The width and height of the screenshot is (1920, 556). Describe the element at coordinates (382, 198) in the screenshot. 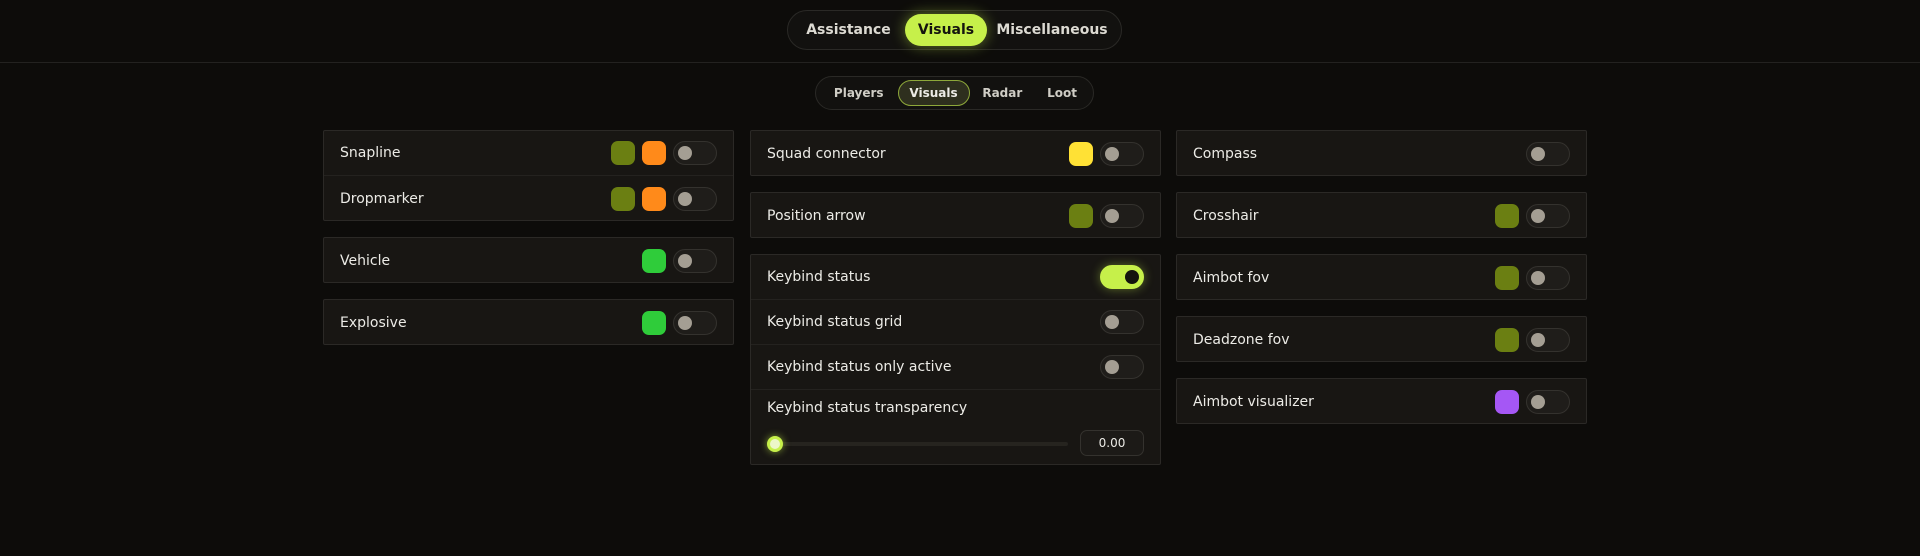

I see `setting-label: Dropmarker` at that location.